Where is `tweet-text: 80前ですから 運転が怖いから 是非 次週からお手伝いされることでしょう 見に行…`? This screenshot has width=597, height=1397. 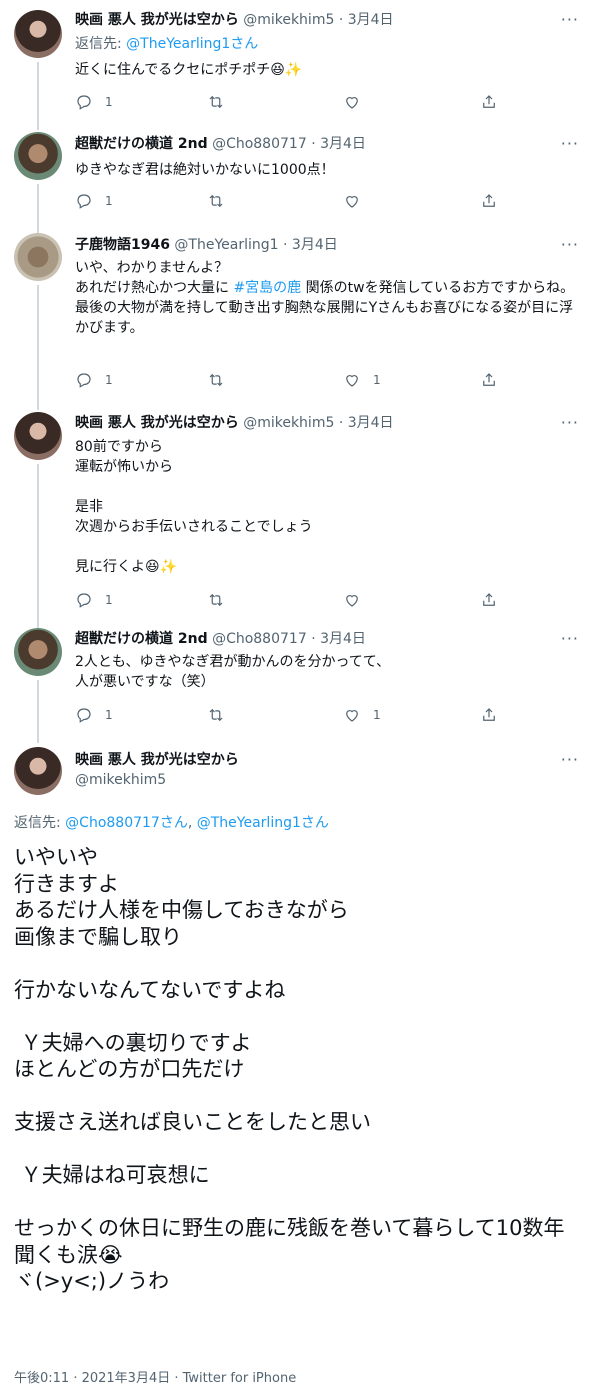
tweet-text: 80前ですから 運転が怖いから 是非 次週からお手伝いされることでしょう 見に行… is located at coordinates (194, 507).